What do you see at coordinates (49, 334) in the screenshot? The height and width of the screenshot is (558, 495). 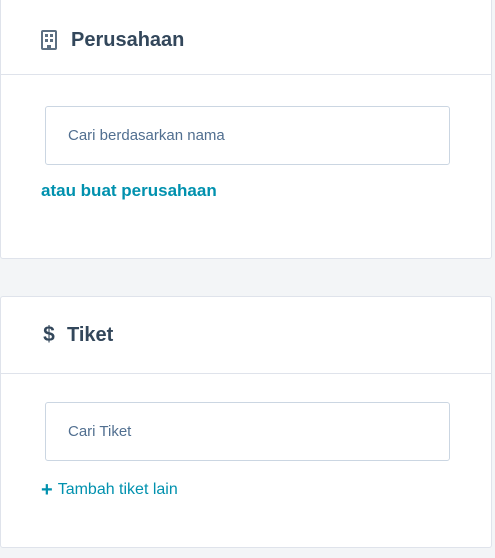 I see `dollar-icon: $` at bounding box center [49, 334].